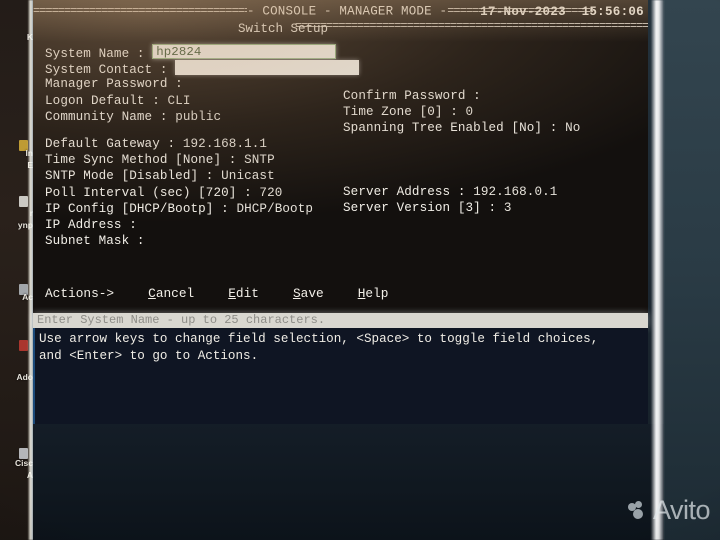  I want to click on action-mnemonic: S, so click(296, 293).